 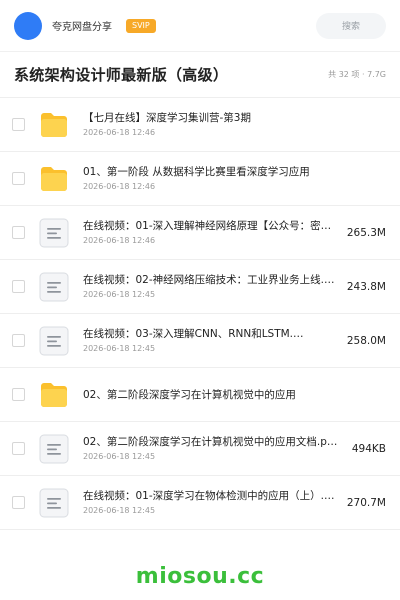 I want to click on item-size: 270.7M, so click(x=366, y=502).